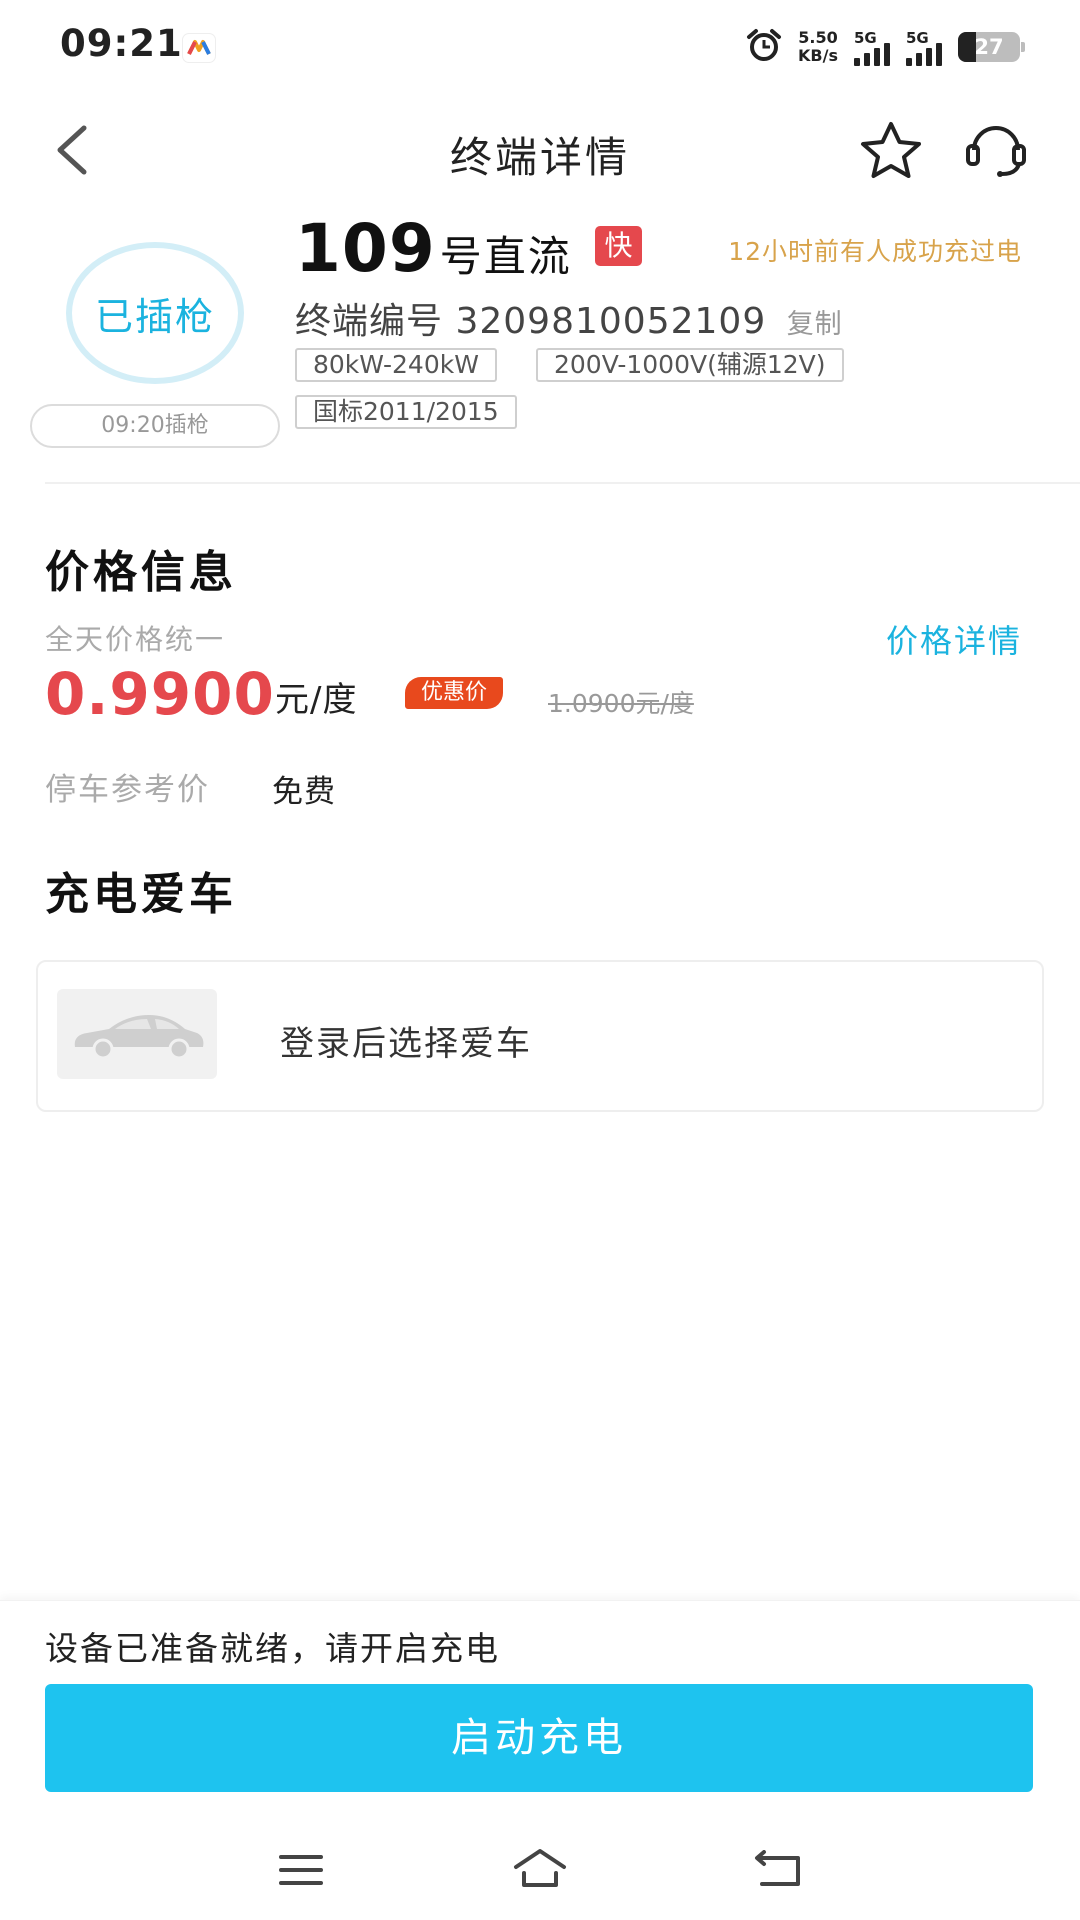 Image resolution: width=1080 pixels, height=1920 pixels. I want to click on plug-time-badge: 09:20插枪, so click(155, 426).